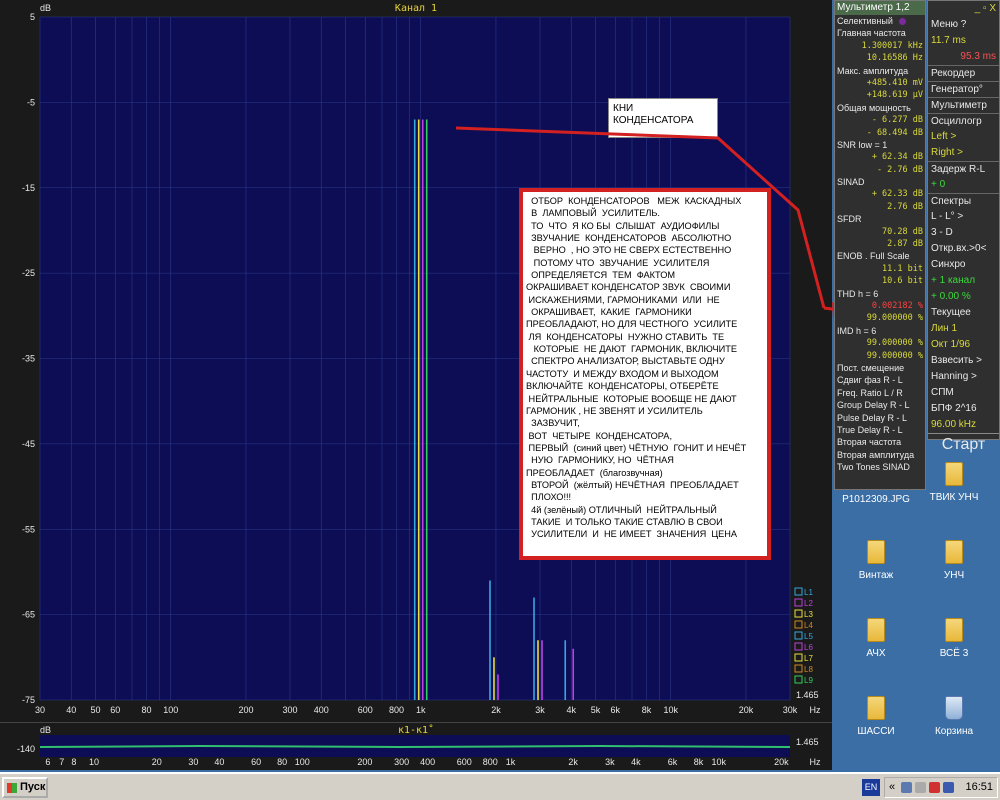  What do you see at coordinates (880, 21) in the screenshot?
I see `multimeter-label: Селективный` at bounding box center [880, 21].